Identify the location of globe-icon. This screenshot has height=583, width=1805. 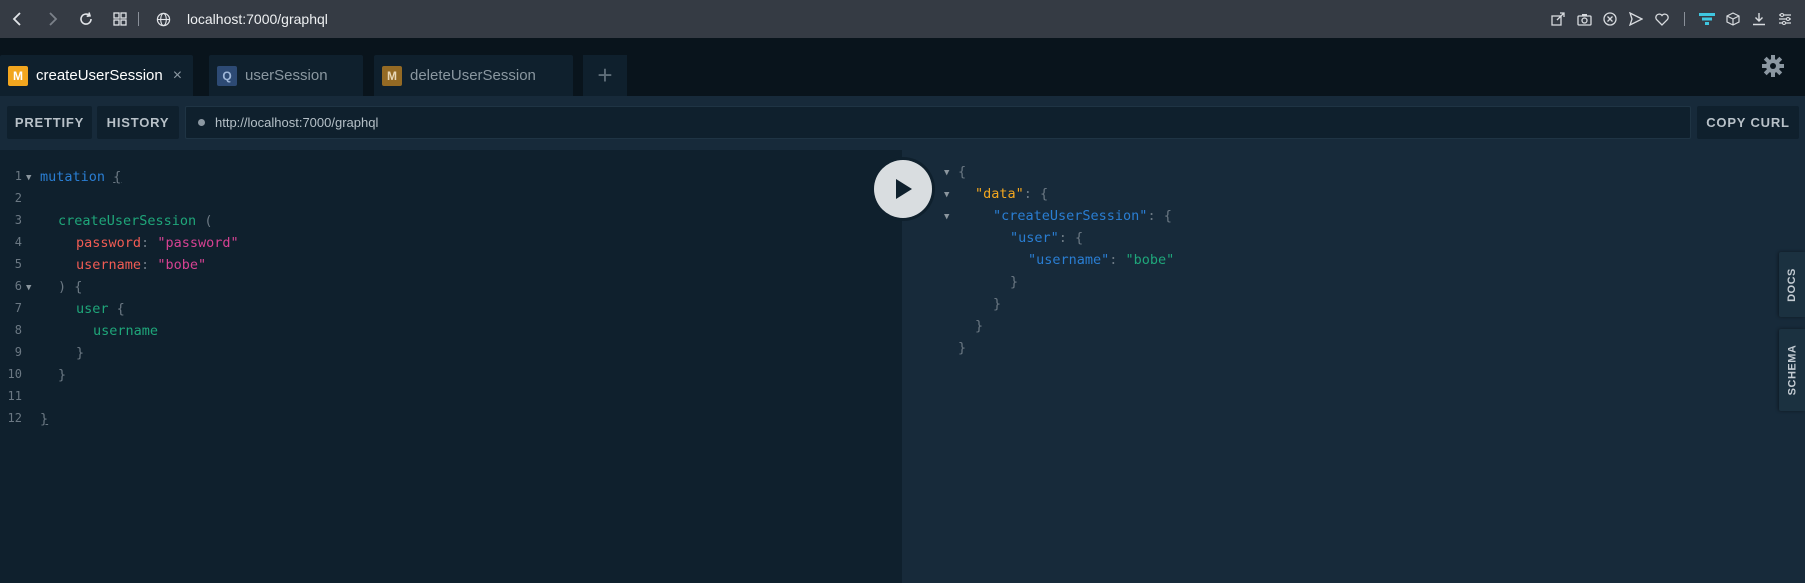
(163, 19).